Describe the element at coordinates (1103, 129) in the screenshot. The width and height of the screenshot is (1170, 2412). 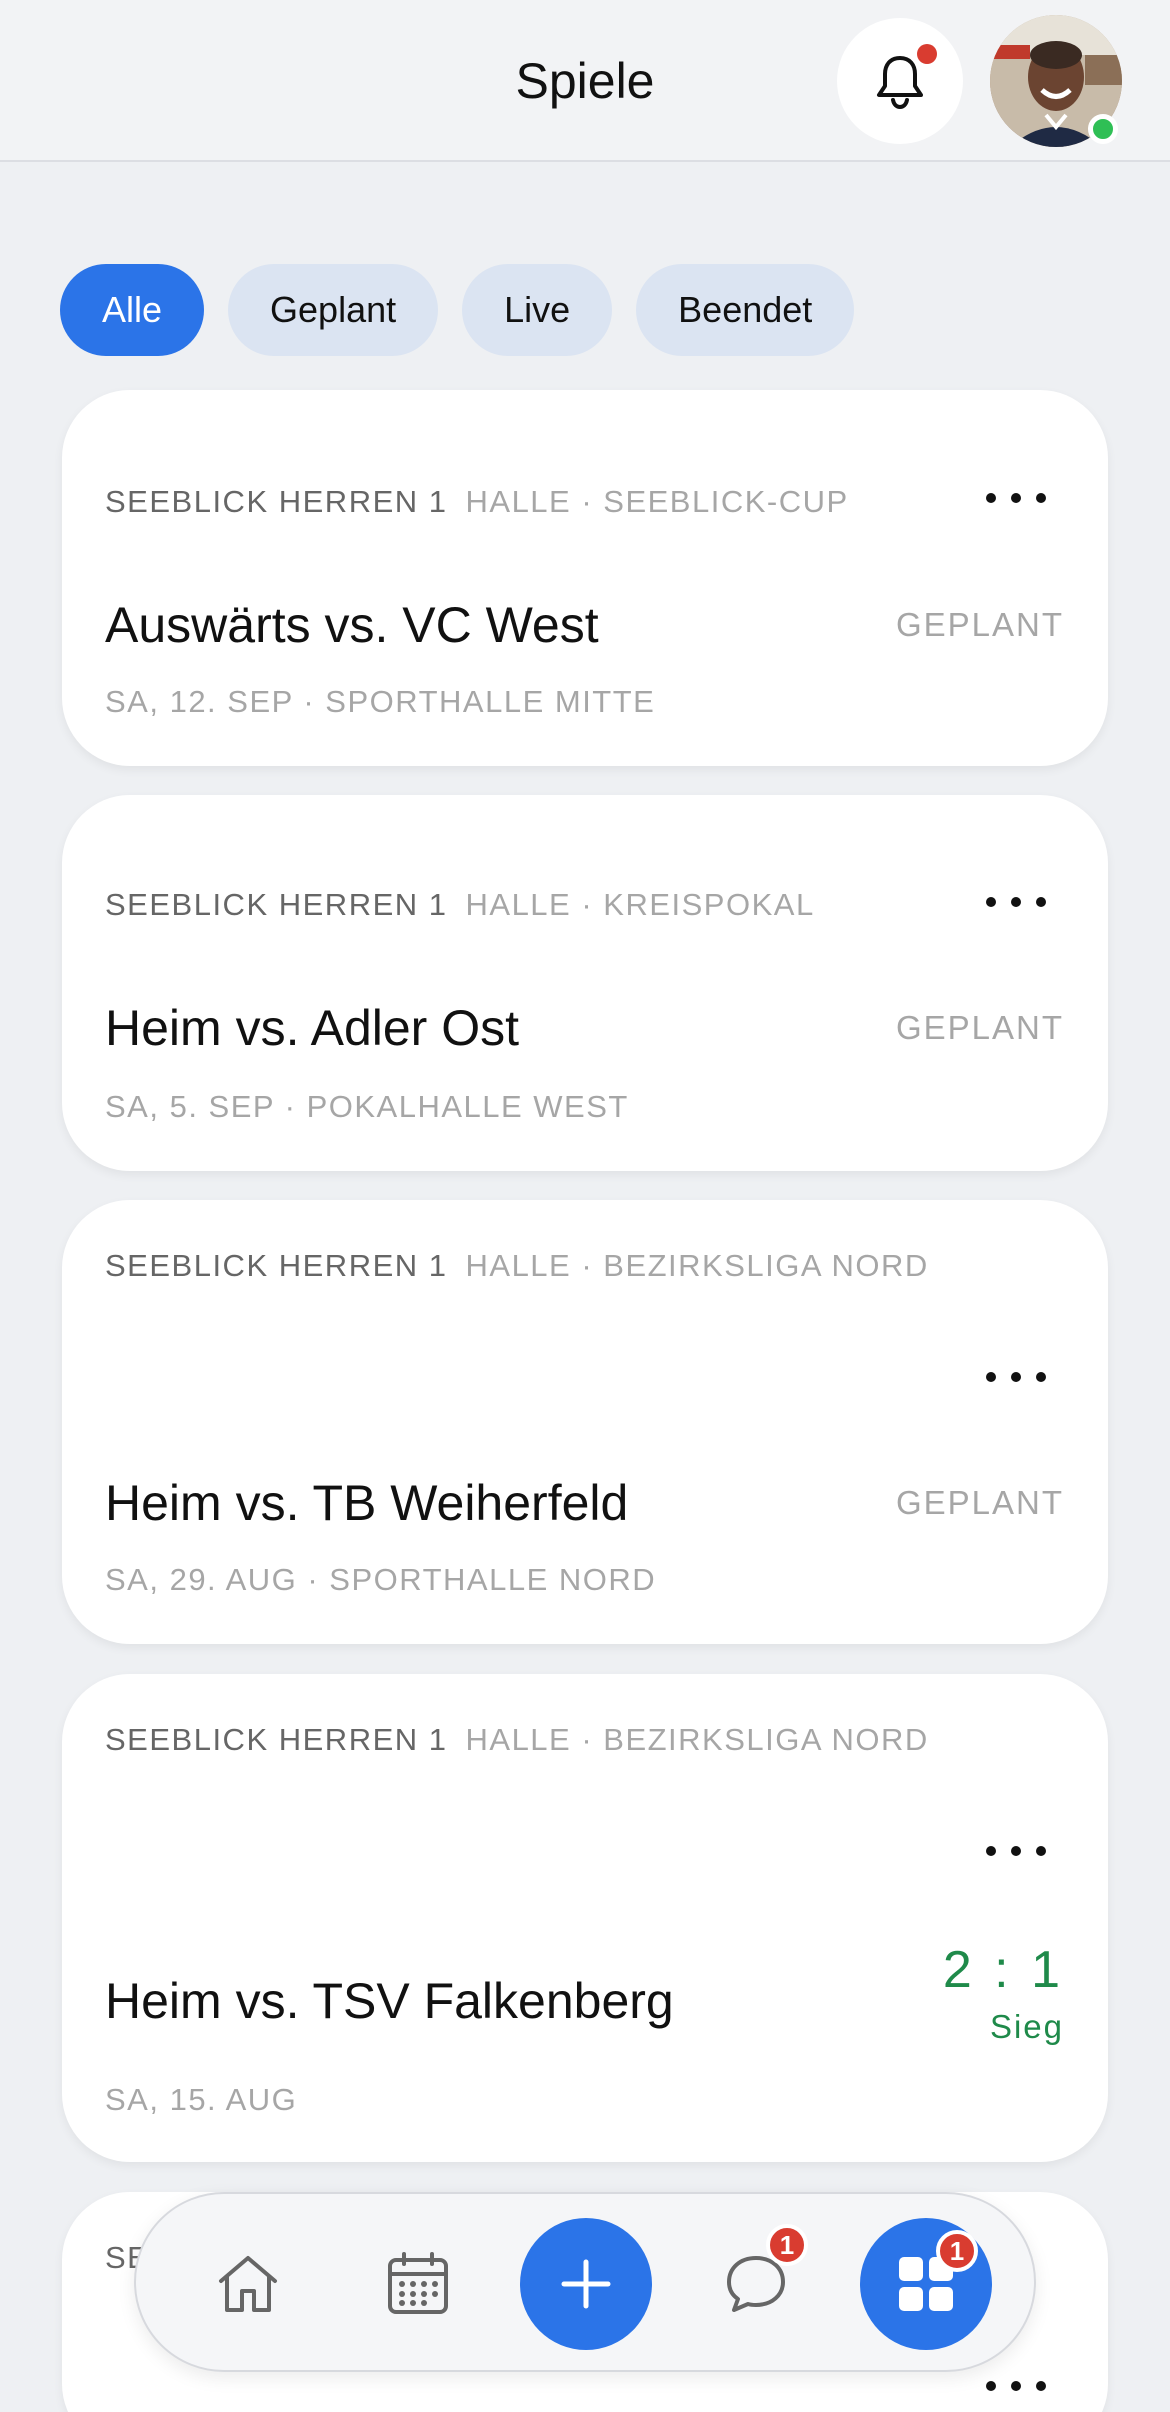
I see `online-status-dot` at that location.